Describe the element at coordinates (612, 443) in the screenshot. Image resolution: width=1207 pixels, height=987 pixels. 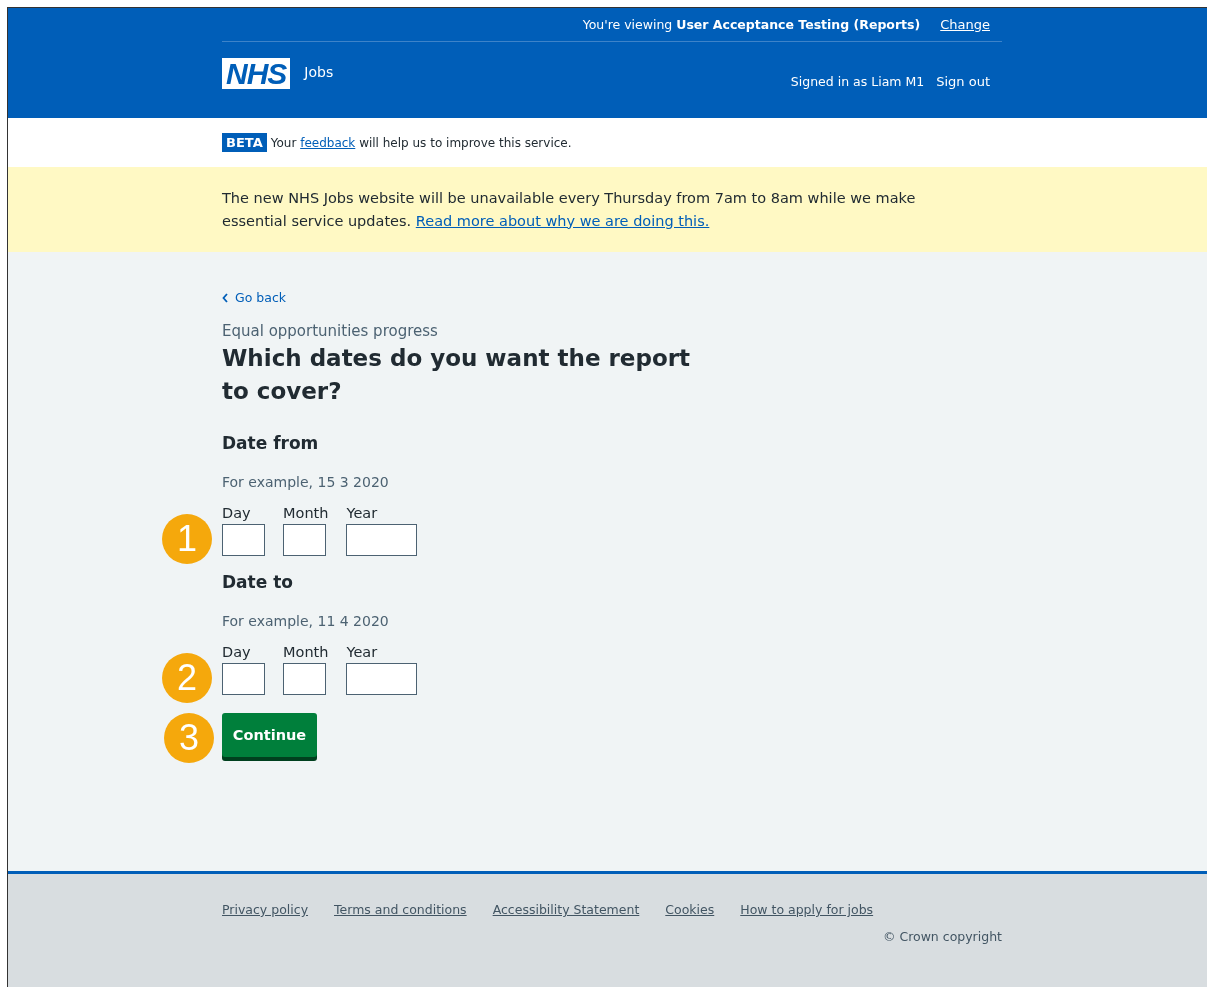
I see `date-legend: Date from` at that location.